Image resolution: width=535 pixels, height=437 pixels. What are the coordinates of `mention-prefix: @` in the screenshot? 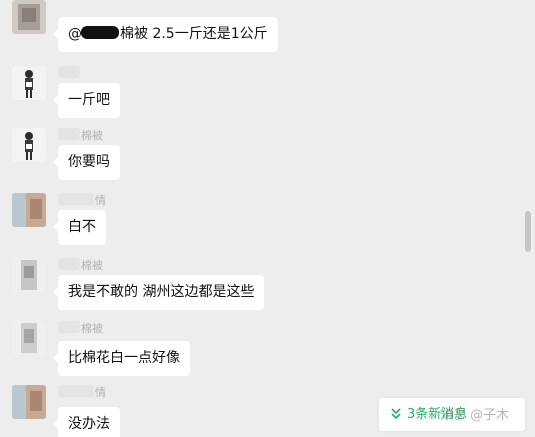 It's located at (75, 34).